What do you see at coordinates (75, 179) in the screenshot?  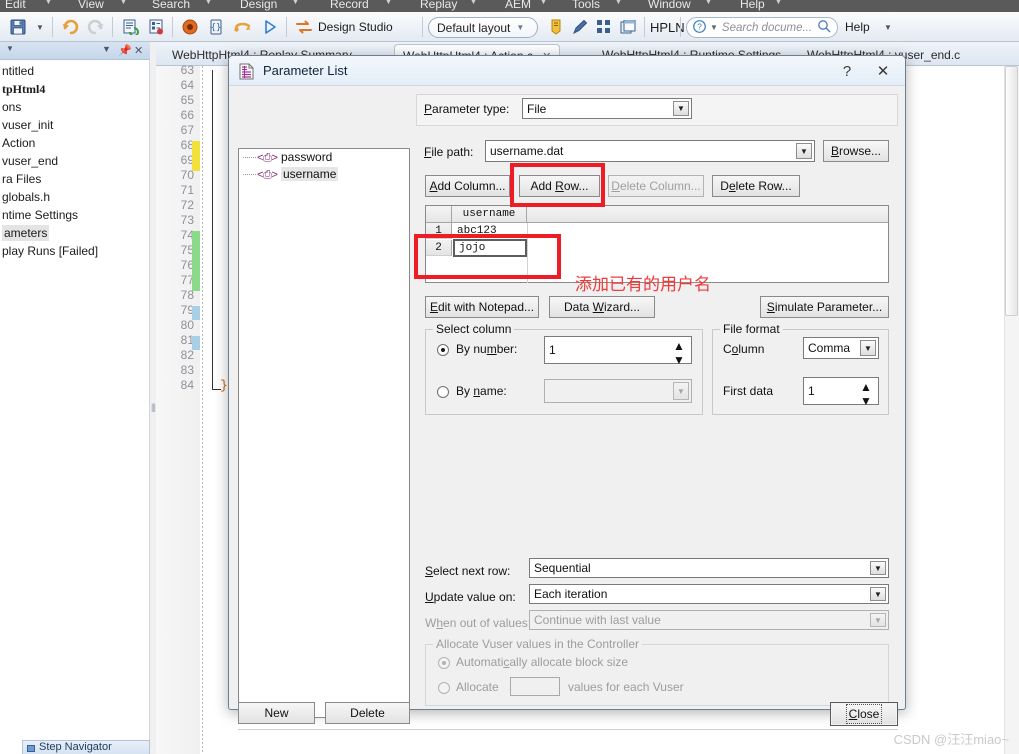 I see `tree-item-extra-files: ra Files` at bounding box center [75, 179].